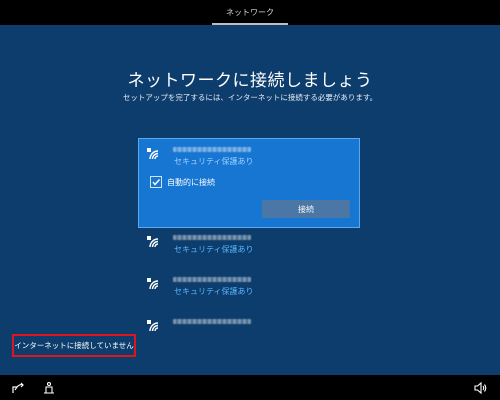 The image size is (500, 400). What do you see at coordinates (250, 387) in the screenshot?
I see `bottom-bar` at bounding box center [250, 387].